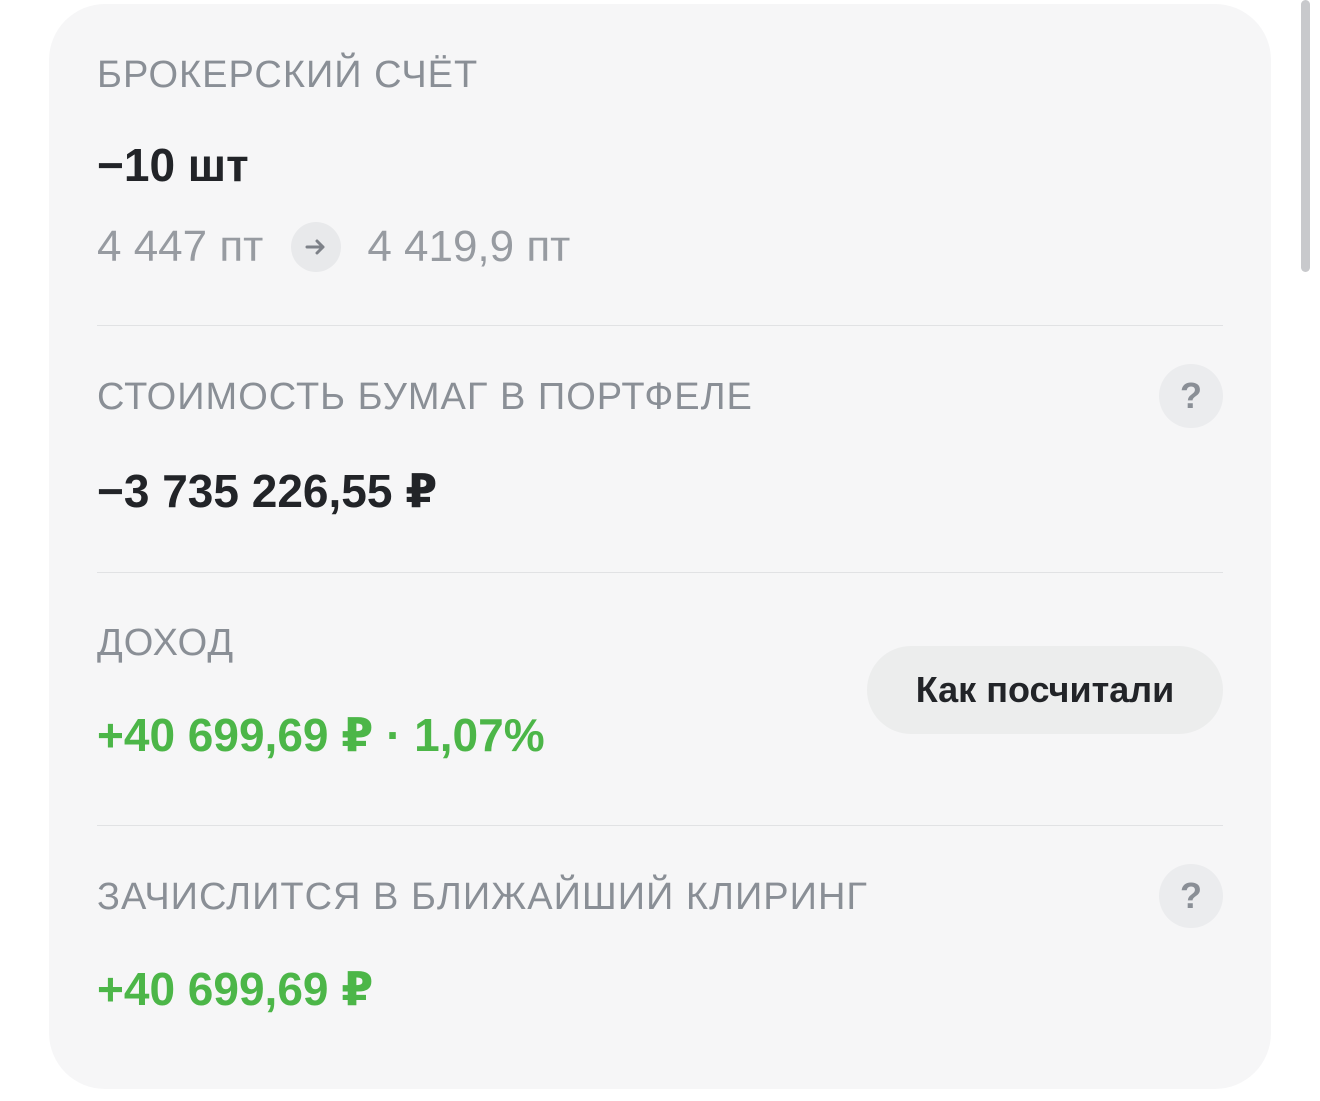  What do you see at coordinates (1191, 896) in the screenshot?
I see `question-icon: ?` at bounding box center [1191, 896].